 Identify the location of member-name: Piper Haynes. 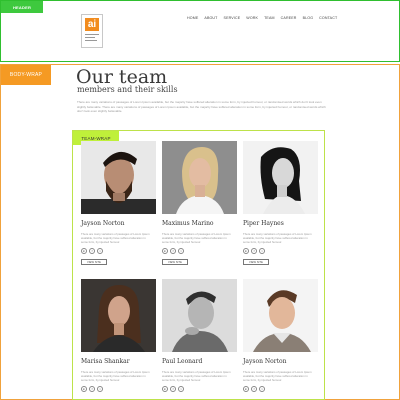
(263, 223).